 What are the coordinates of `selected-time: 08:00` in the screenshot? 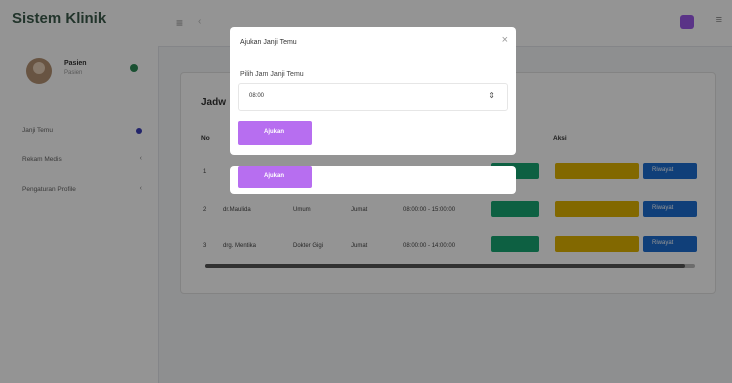 It's located at (257, 96).